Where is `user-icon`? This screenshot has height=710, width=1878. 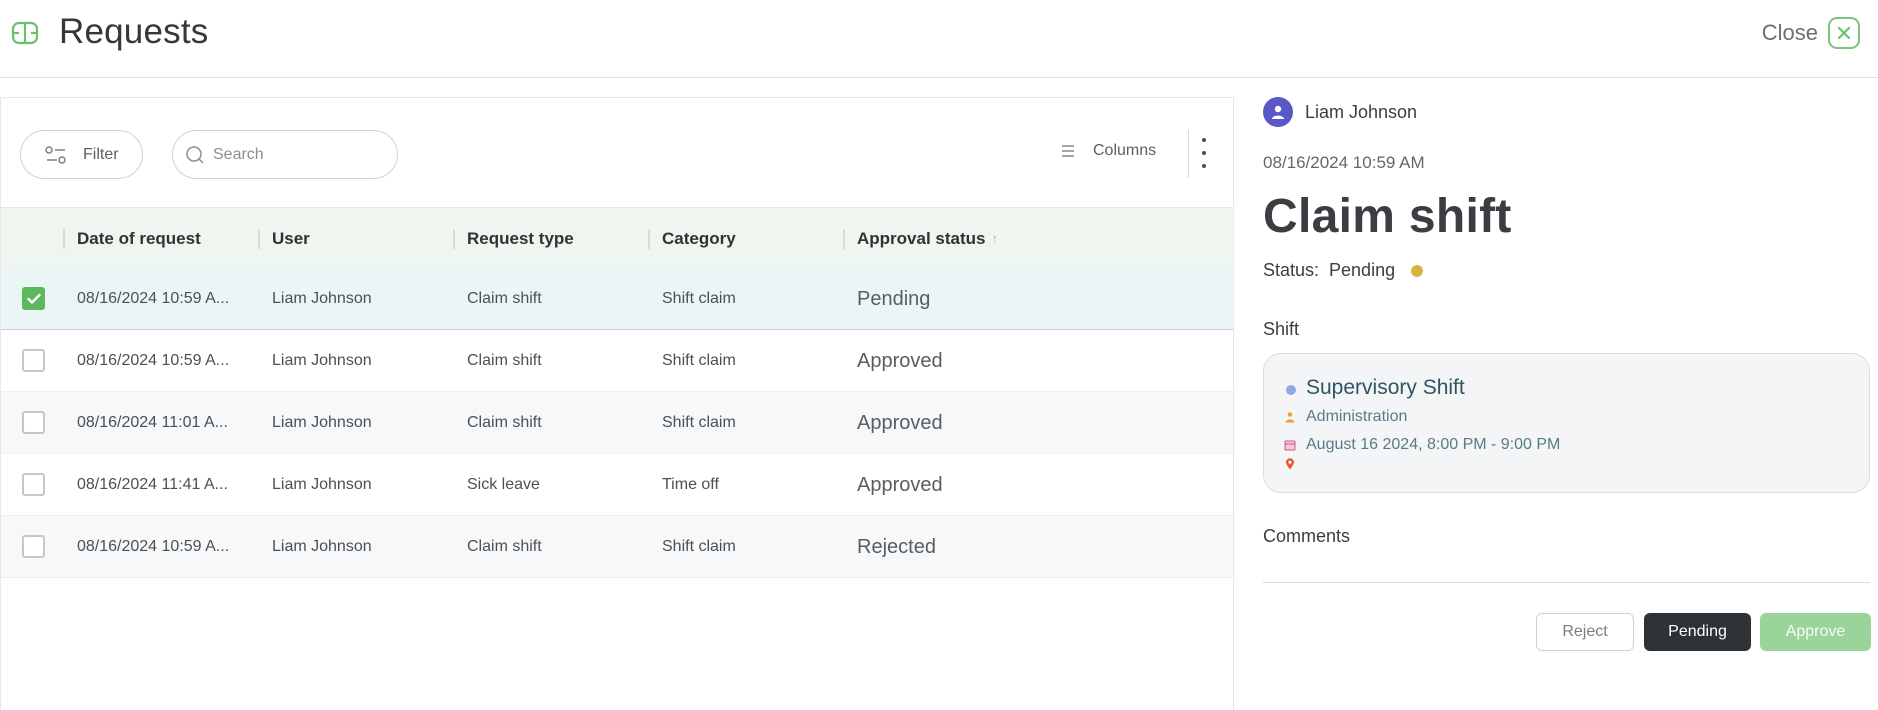
user-icon is located at coordinates (1278, 112).